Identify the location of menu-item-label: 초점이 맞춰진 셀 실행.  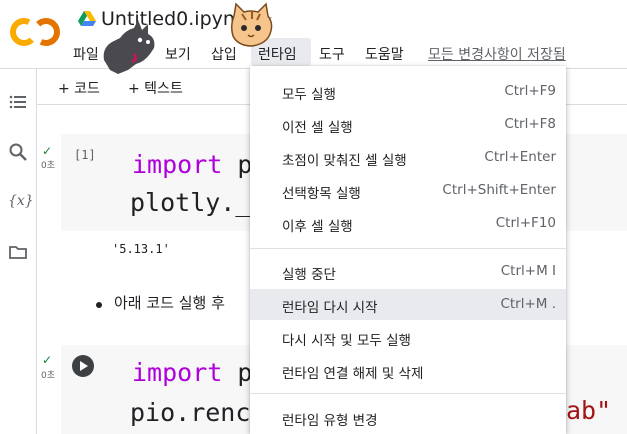
(344, 161).